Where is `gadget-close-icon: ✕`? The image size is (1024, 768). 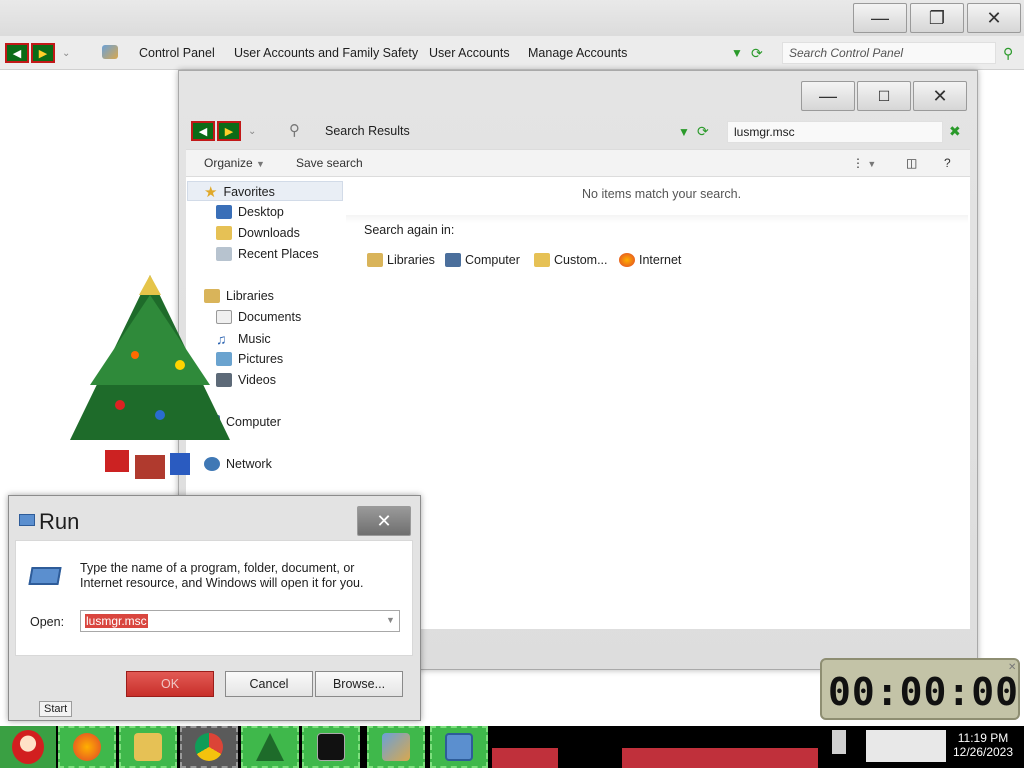
gadget-close-icon: ✕ is located at coordinates (1012, 667).